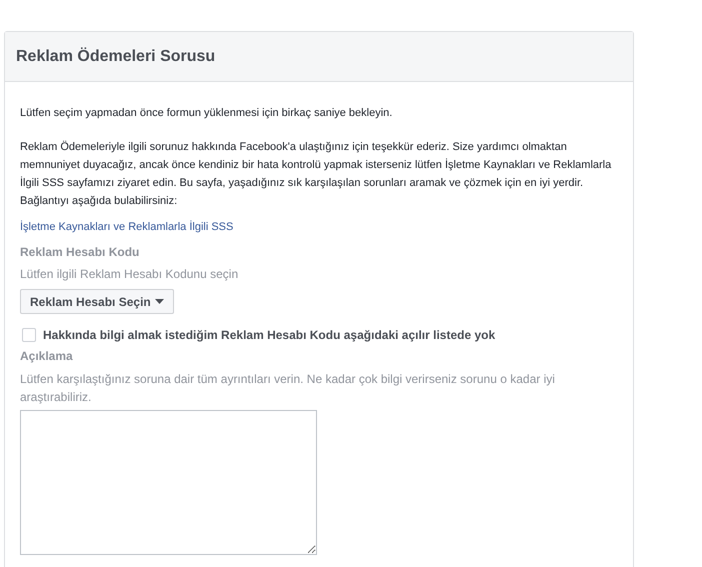  I want to click on card-title: Reklam Ödemeleri Sorusu, so click(116, 57).